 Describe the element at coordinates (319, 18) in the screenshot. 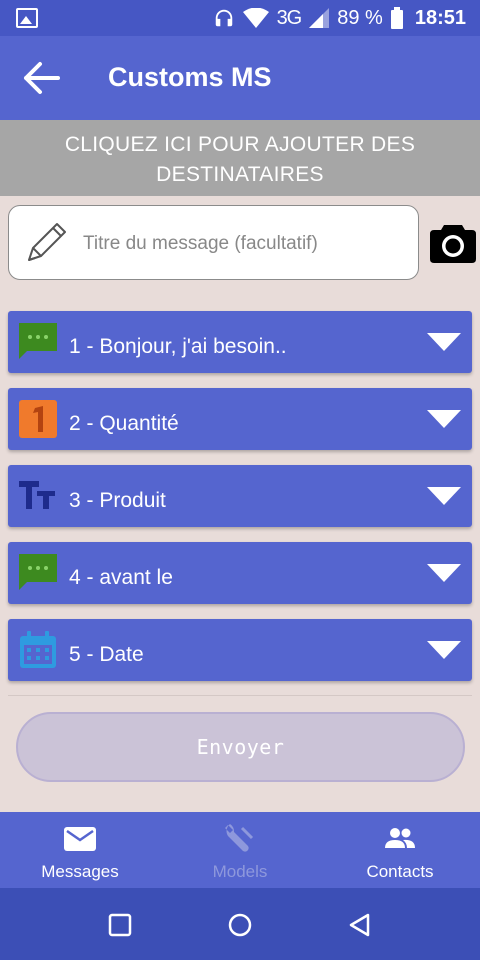

I see `signal-icon` at that location.